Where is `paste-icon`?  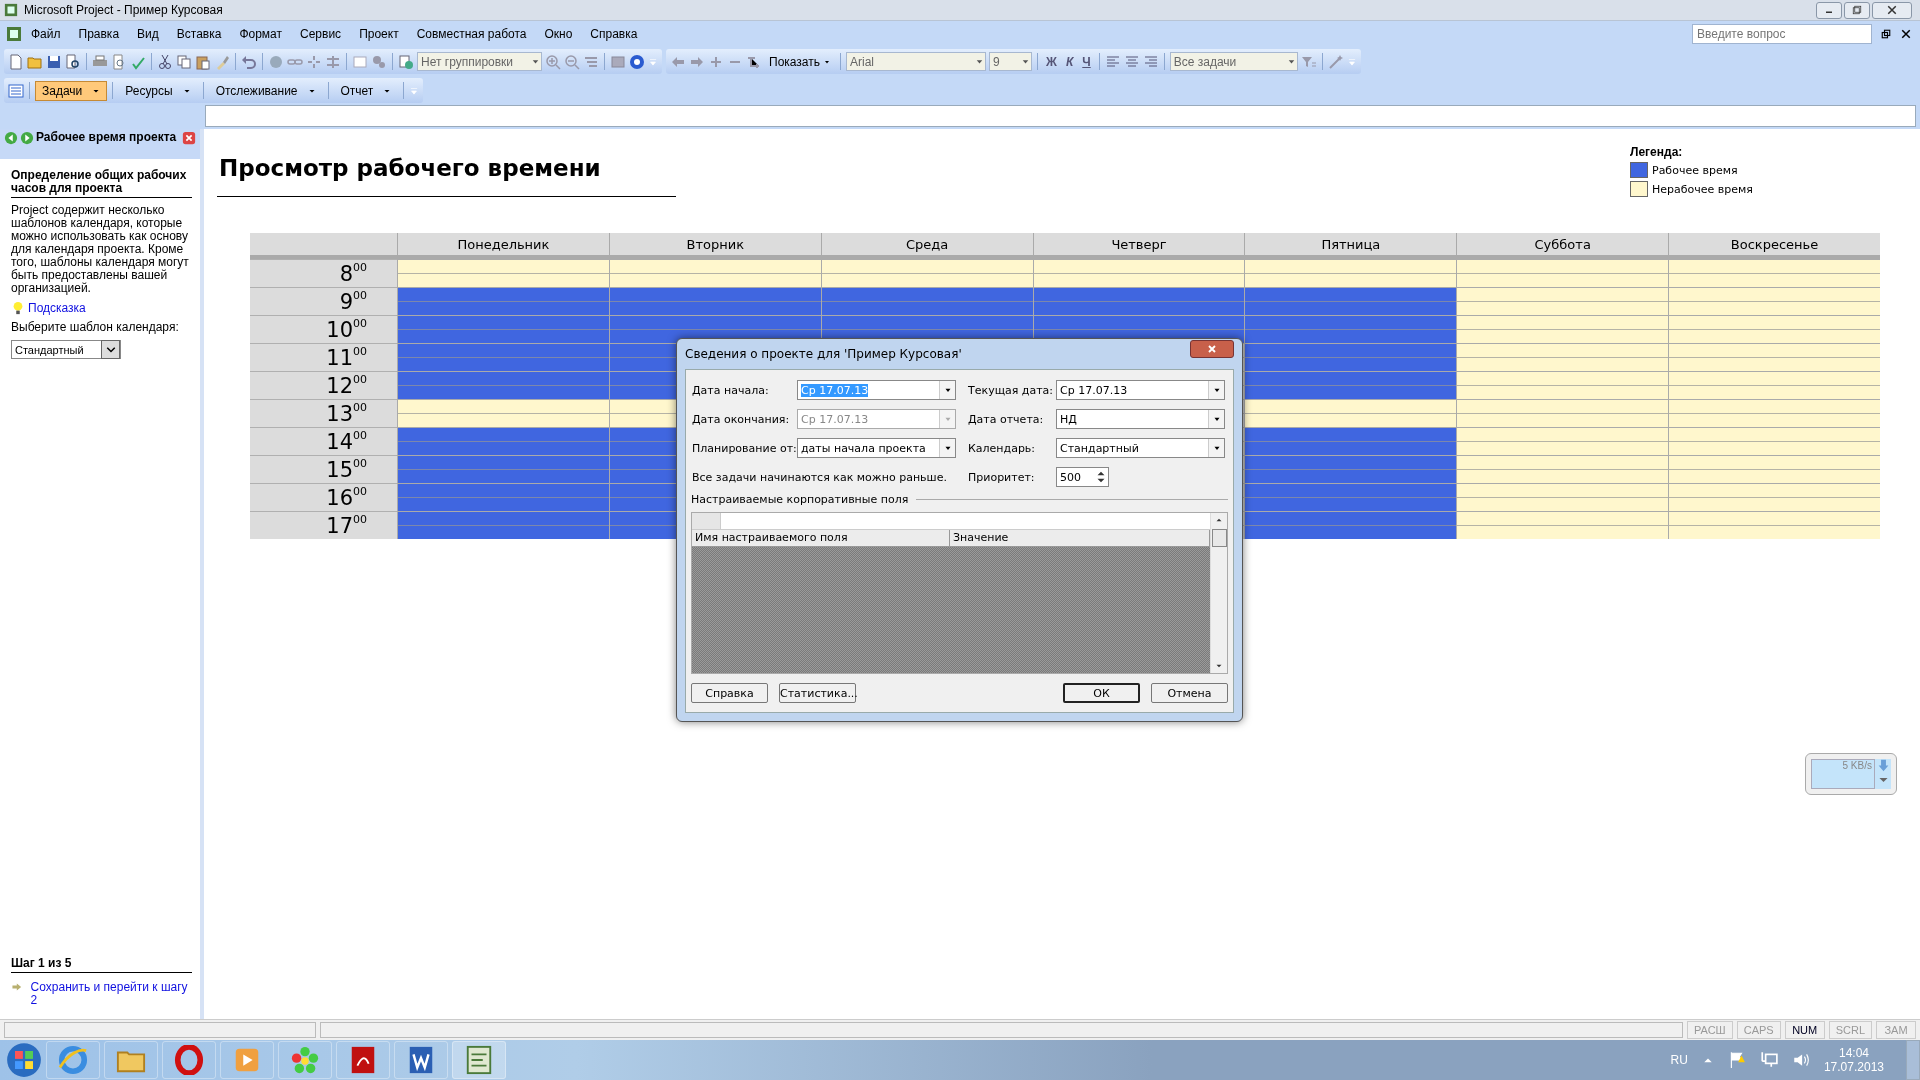 paste-icon is located at coordinates (203, 61).